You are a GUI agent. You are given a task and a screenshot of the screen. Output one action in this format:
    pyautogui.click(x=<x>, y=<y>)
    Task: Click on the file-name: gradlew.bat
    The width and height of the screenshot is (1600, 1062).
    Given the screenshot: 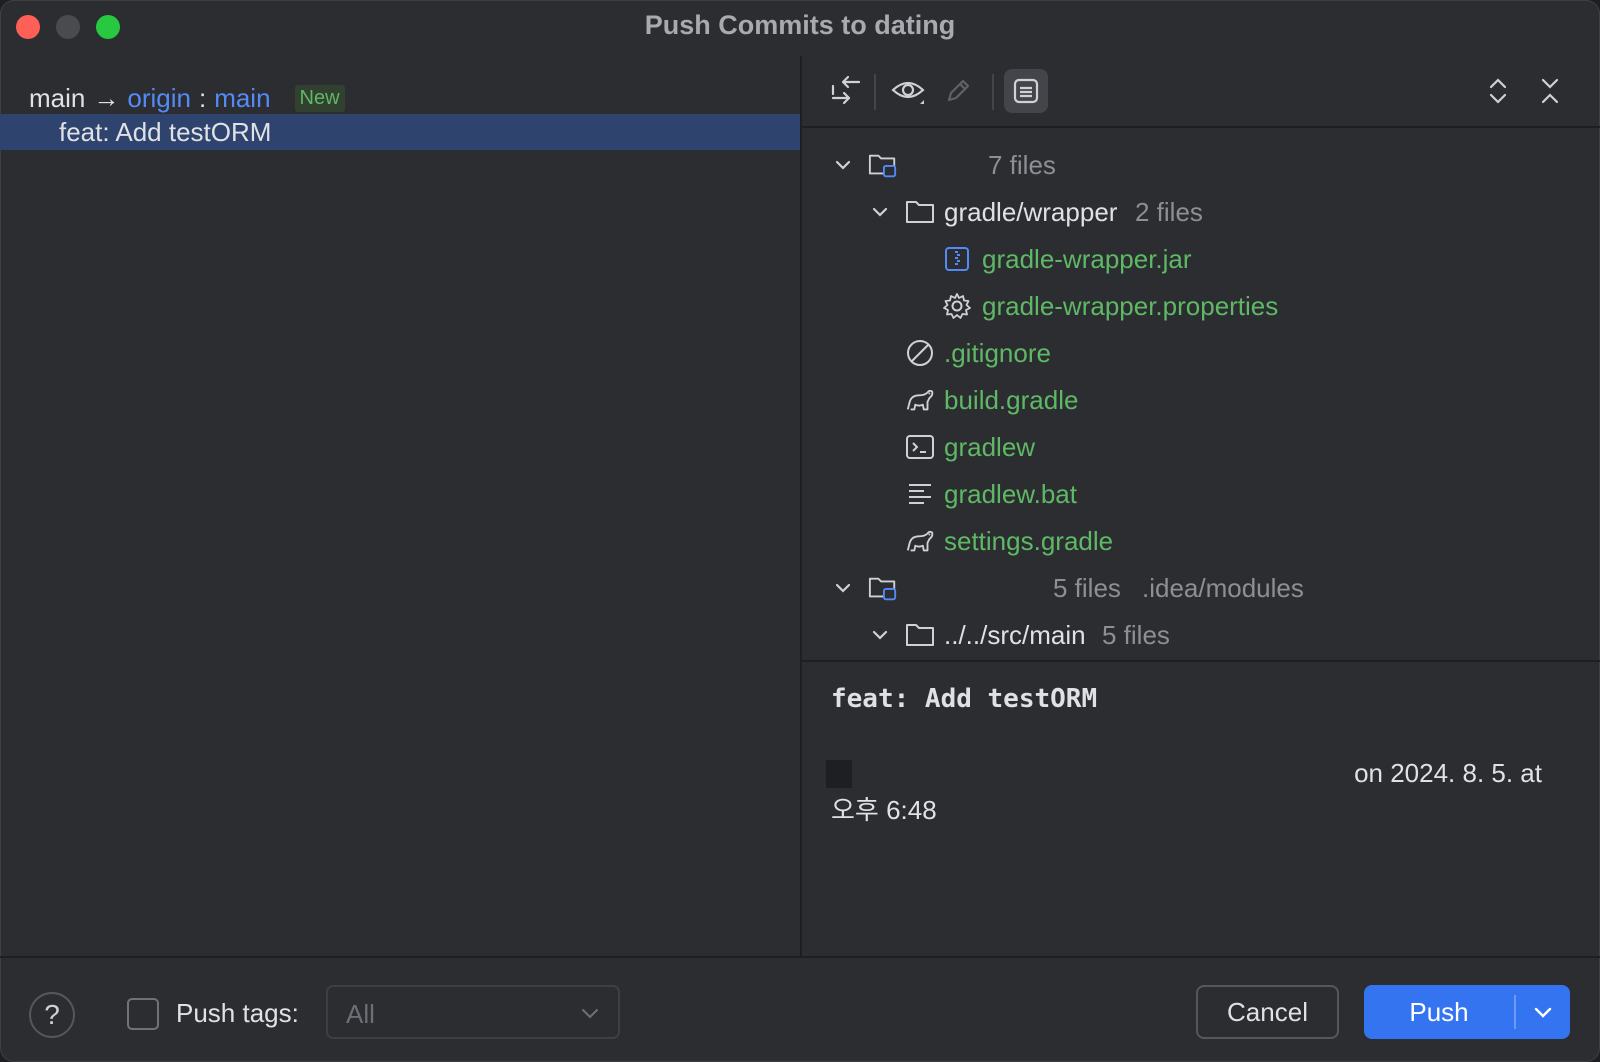 What is the action you would take?
    pyautogui.click(x=1010, y=493)
    